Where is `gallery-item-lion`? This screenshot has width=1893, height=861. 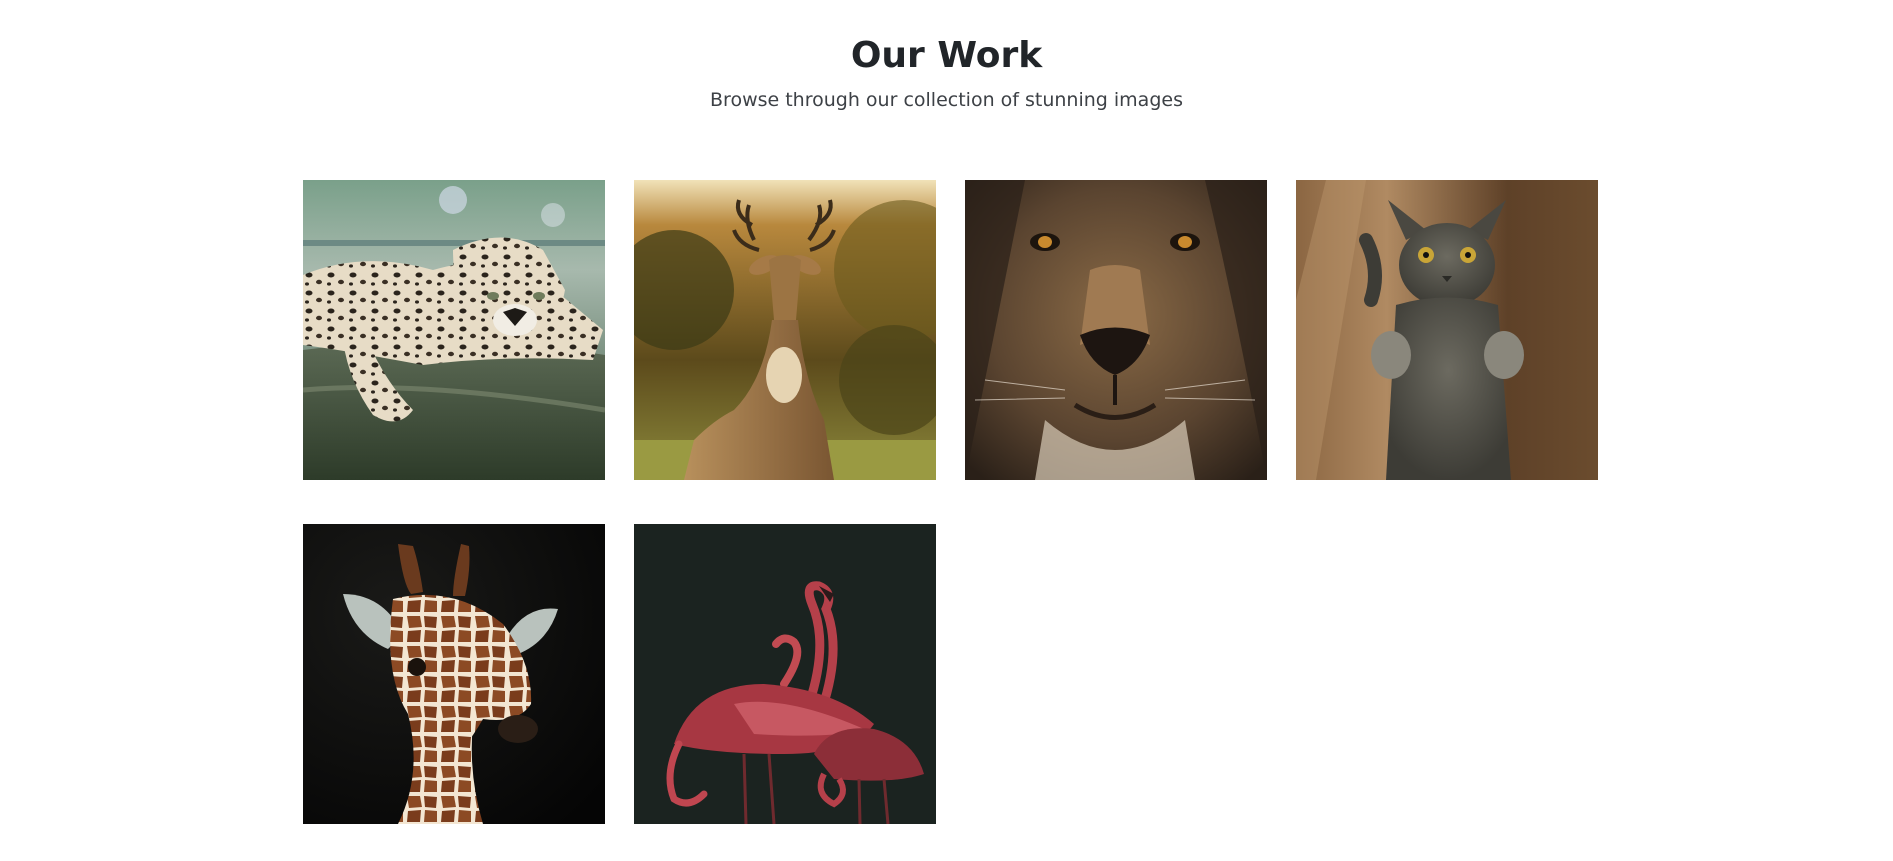
gallery-item-lion is located at coordinates (1116, 330).